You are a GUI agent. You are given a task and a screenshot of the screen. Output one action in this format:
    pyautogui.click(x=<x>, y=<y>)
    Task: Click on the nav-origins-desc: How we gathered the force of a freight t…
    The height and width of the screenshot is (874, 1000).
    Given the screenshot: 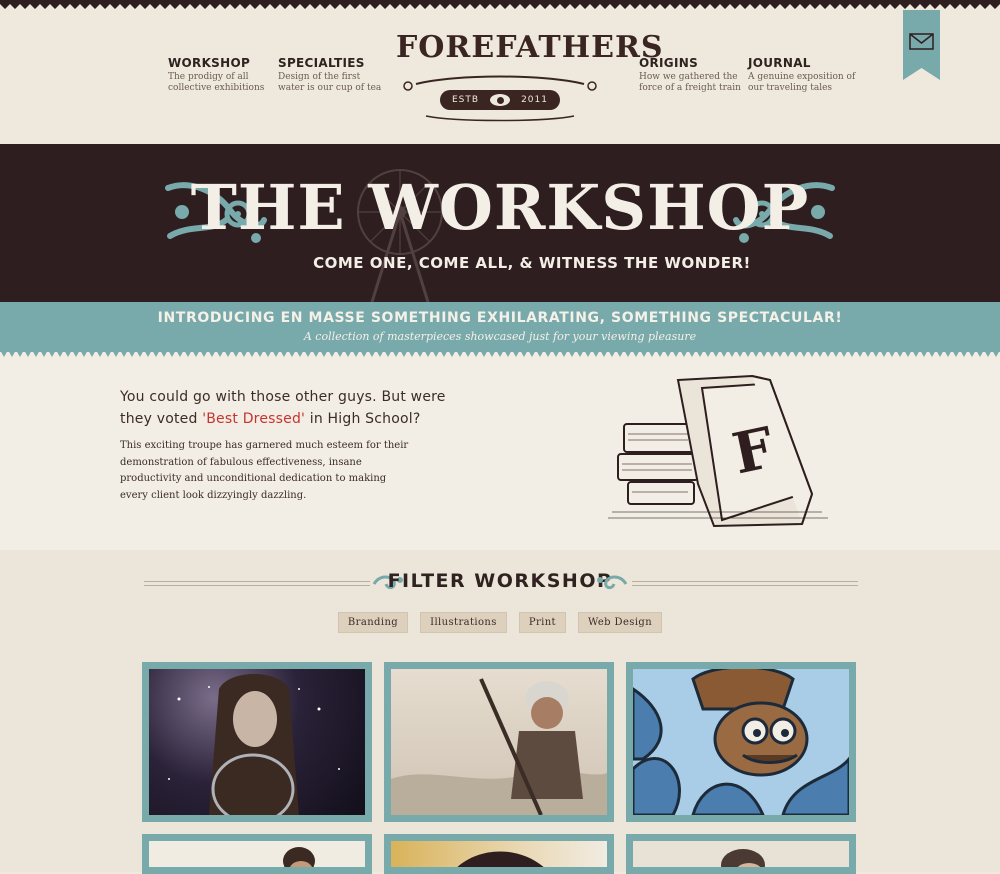 What is the action you would take?
    pyautogui.click(x=690, y=82)
    